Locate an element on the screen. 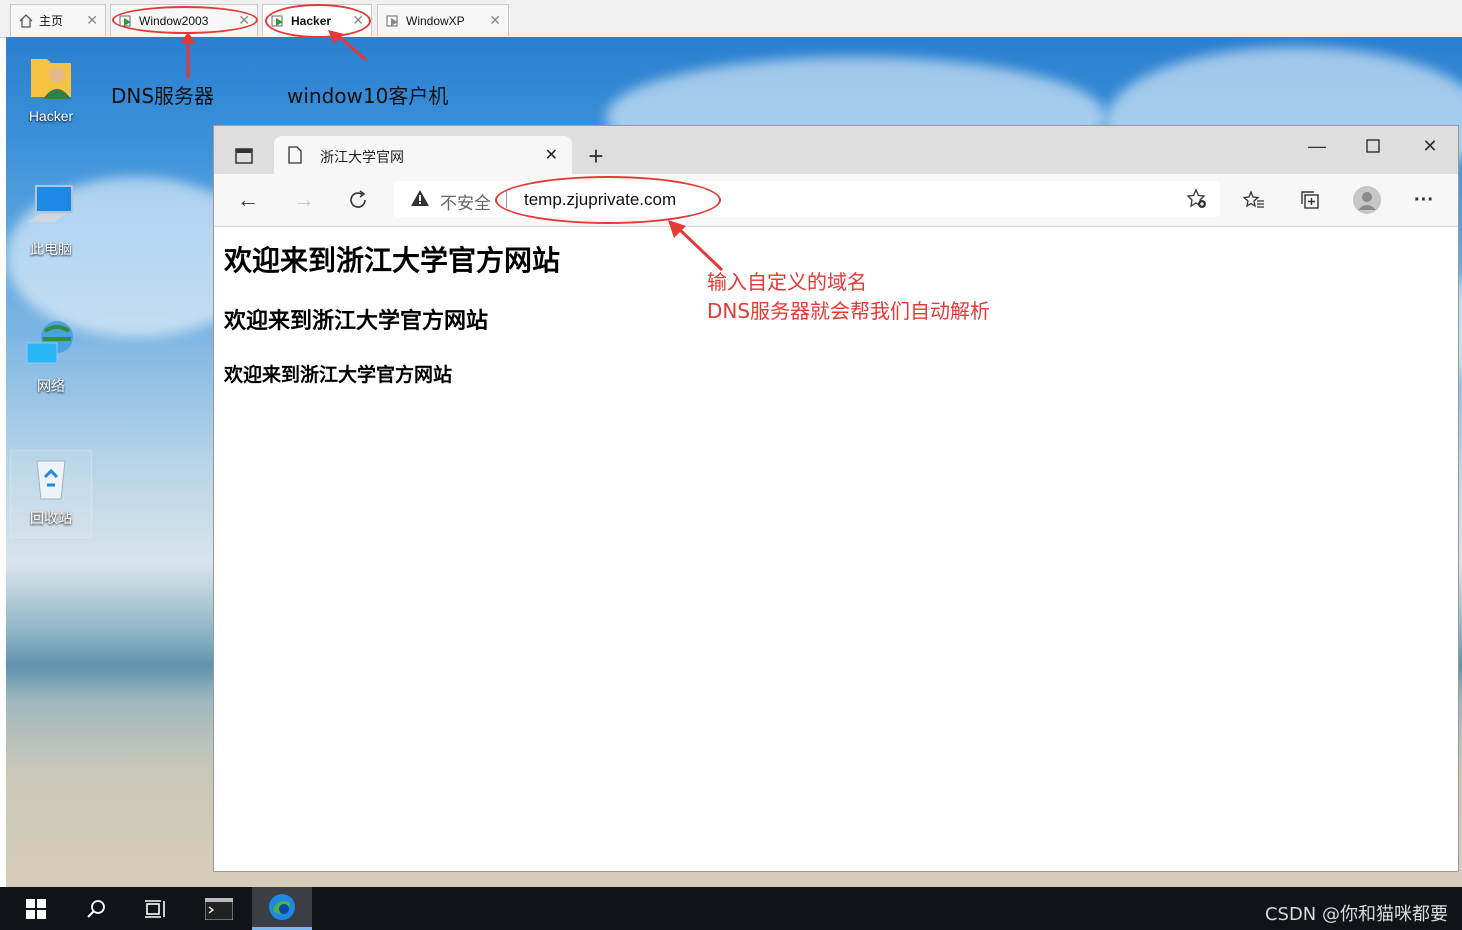 The image size is (1462, 930). vm-tab-home: 主页 ✕ is located at coordinates (58, 20).